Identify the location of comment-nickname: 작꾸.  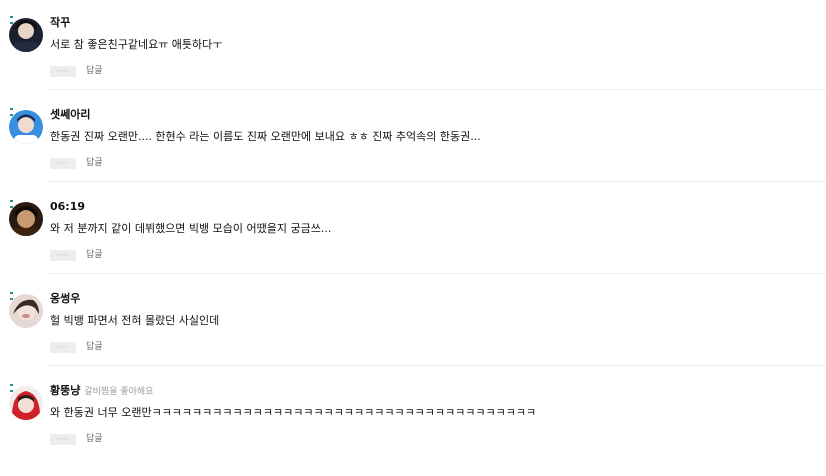
(60, 23).